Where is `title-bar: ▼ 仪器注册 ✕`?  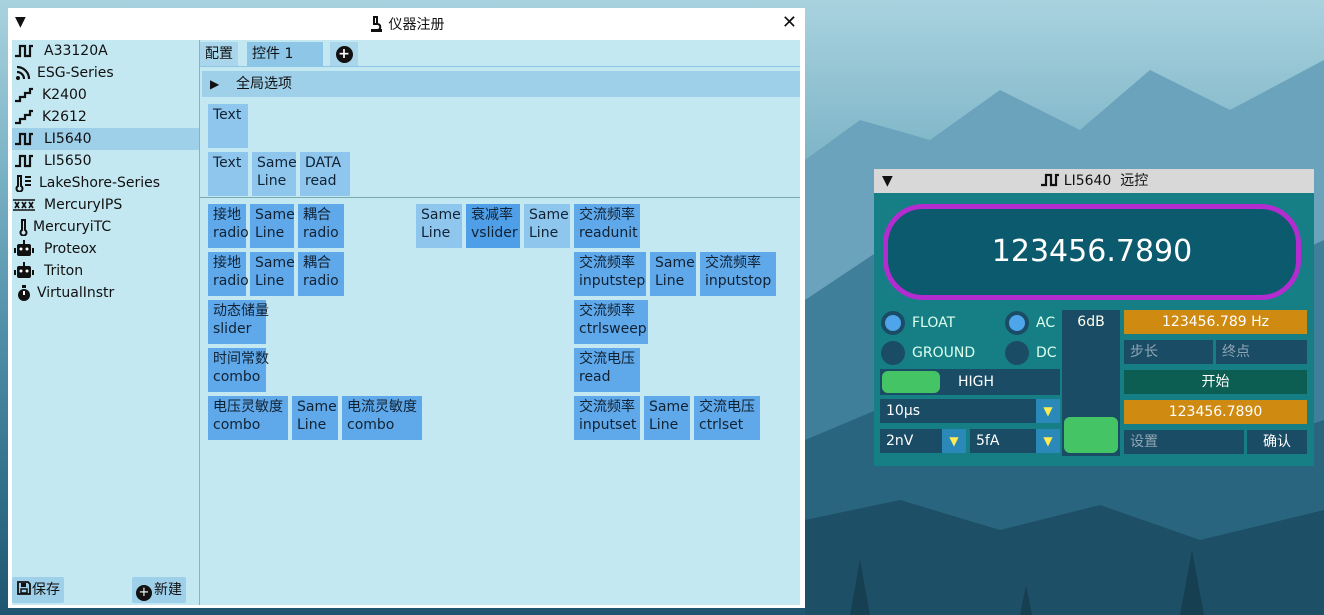
title-bar: ▼ 仪器注册 ✕ is located at coordinates (406, 23).